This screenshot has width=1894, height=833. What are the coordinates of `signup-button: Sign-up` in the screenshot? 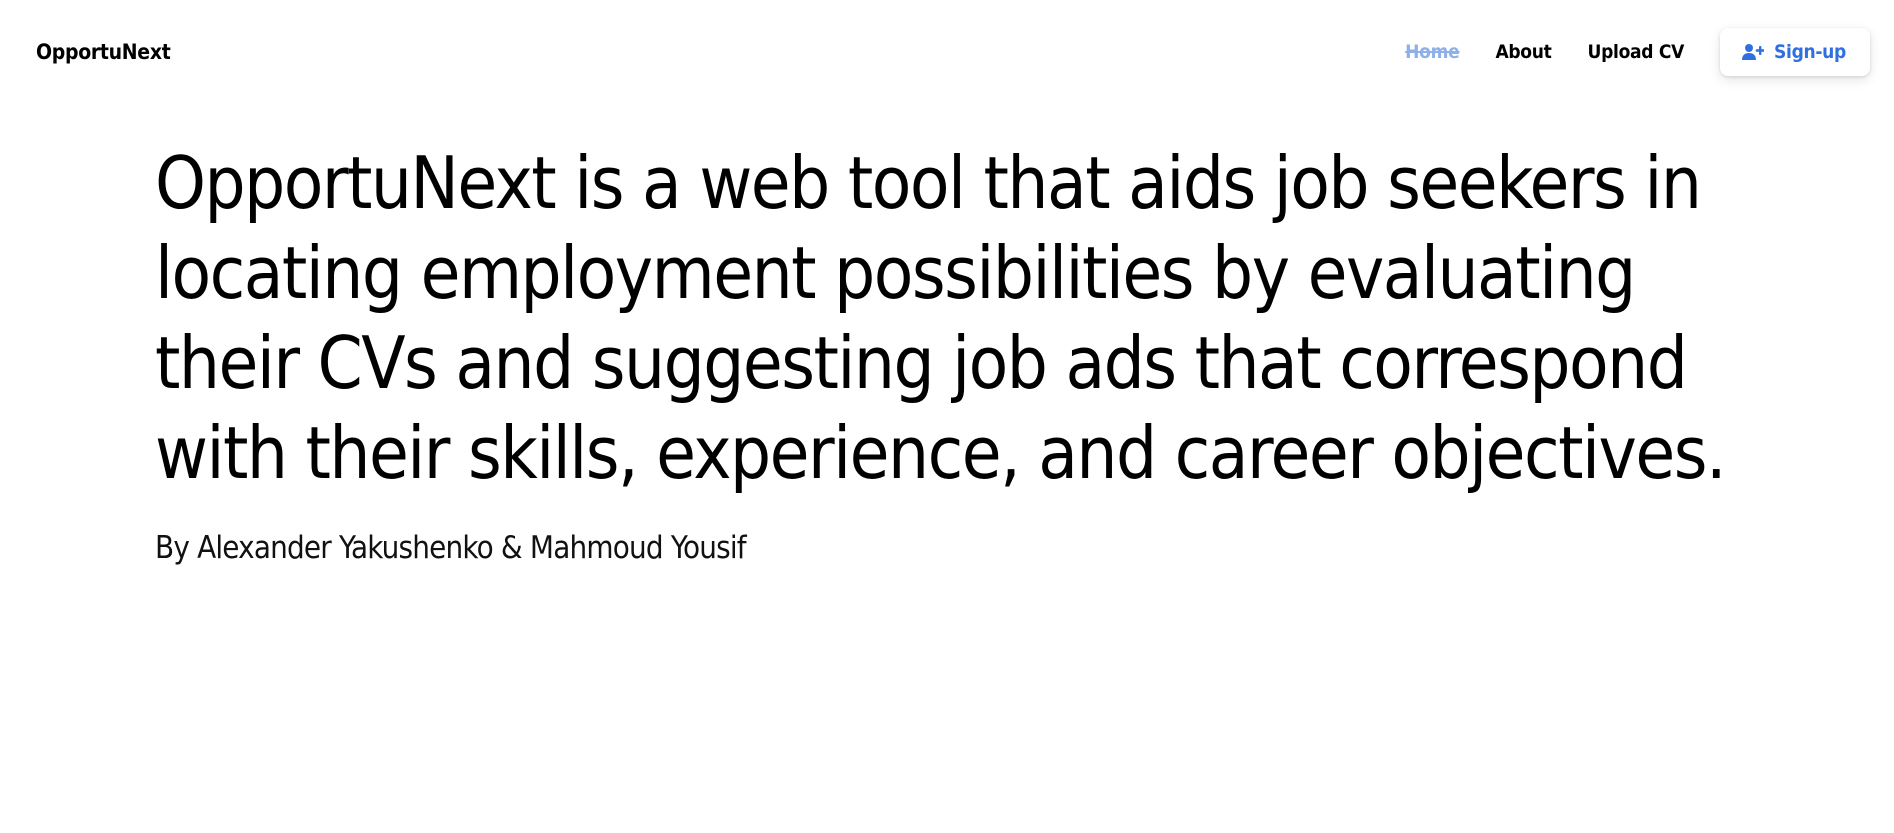 It's located at (1795, 52).